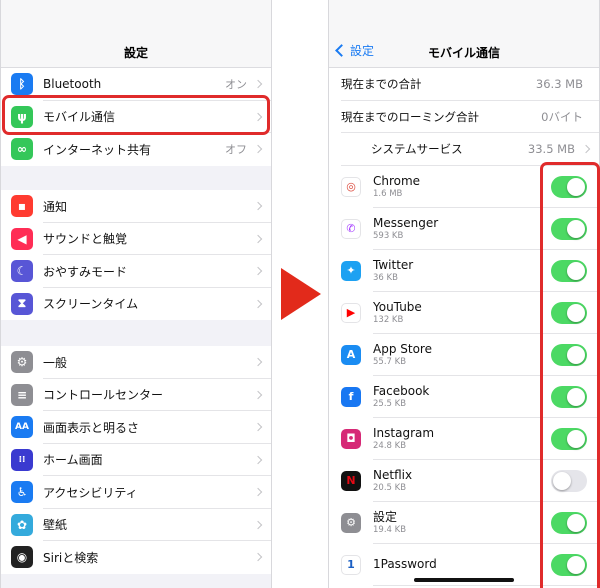  What do you see at coordinates (464, 34) in the screenshot?
I see `navigation-bar: 設定 モバイル通信` at bounding box center [464, 34].